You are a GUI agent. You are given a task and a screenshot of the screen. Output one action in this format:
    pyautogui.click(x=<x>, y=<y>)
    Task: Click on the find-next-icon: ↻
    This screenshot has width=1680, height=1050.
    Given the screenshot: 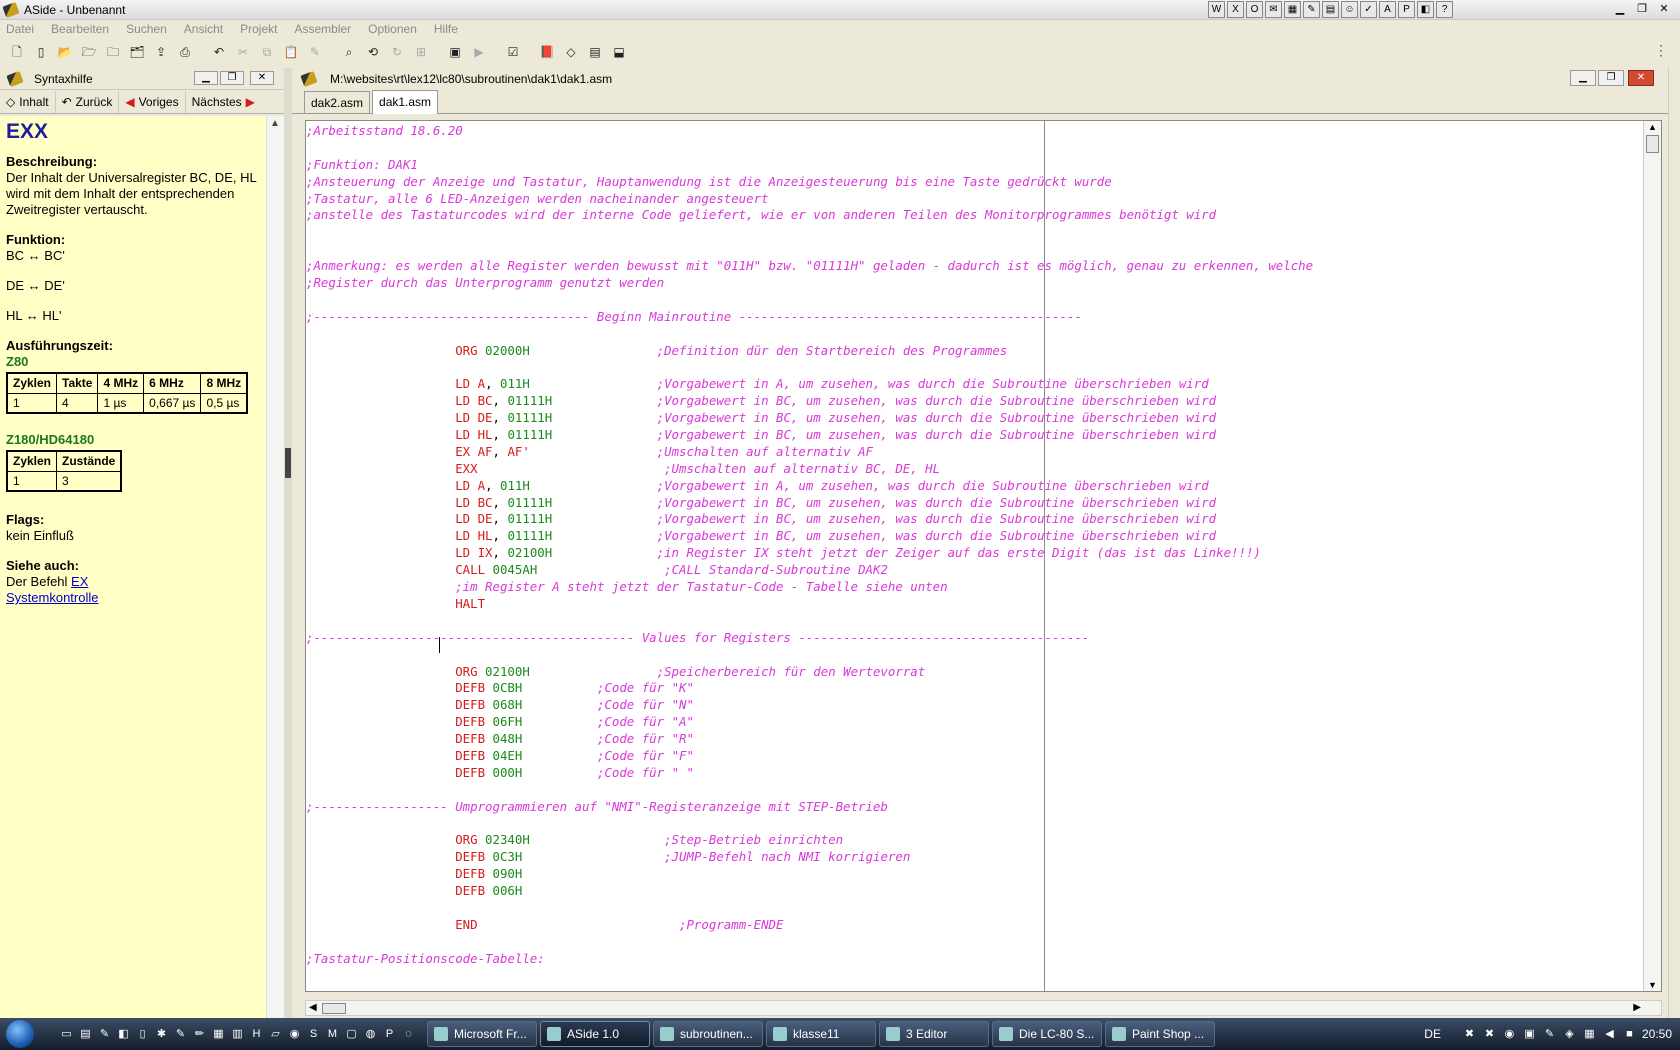 What is the action you would take?
    pyautogui.click(x=397, y=52)
    